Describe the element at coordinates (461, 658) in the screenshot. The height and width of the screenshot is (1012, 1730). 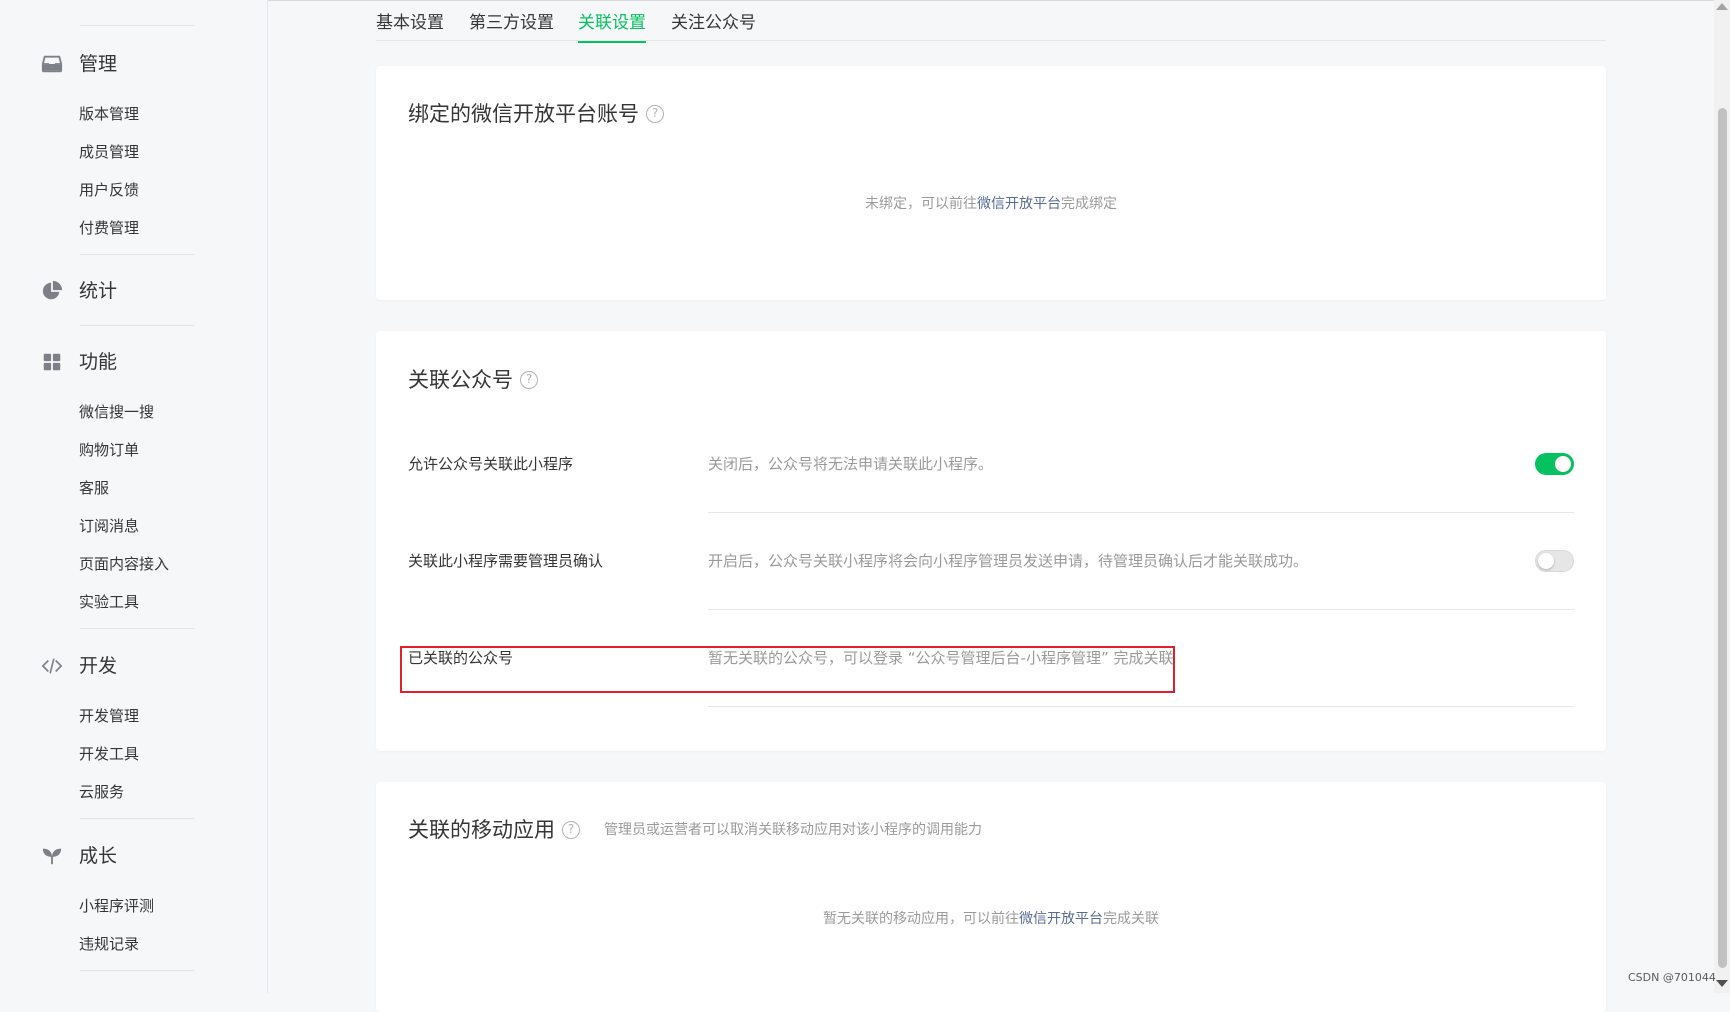
I see `row-label: 已关联的公众号` at that location.